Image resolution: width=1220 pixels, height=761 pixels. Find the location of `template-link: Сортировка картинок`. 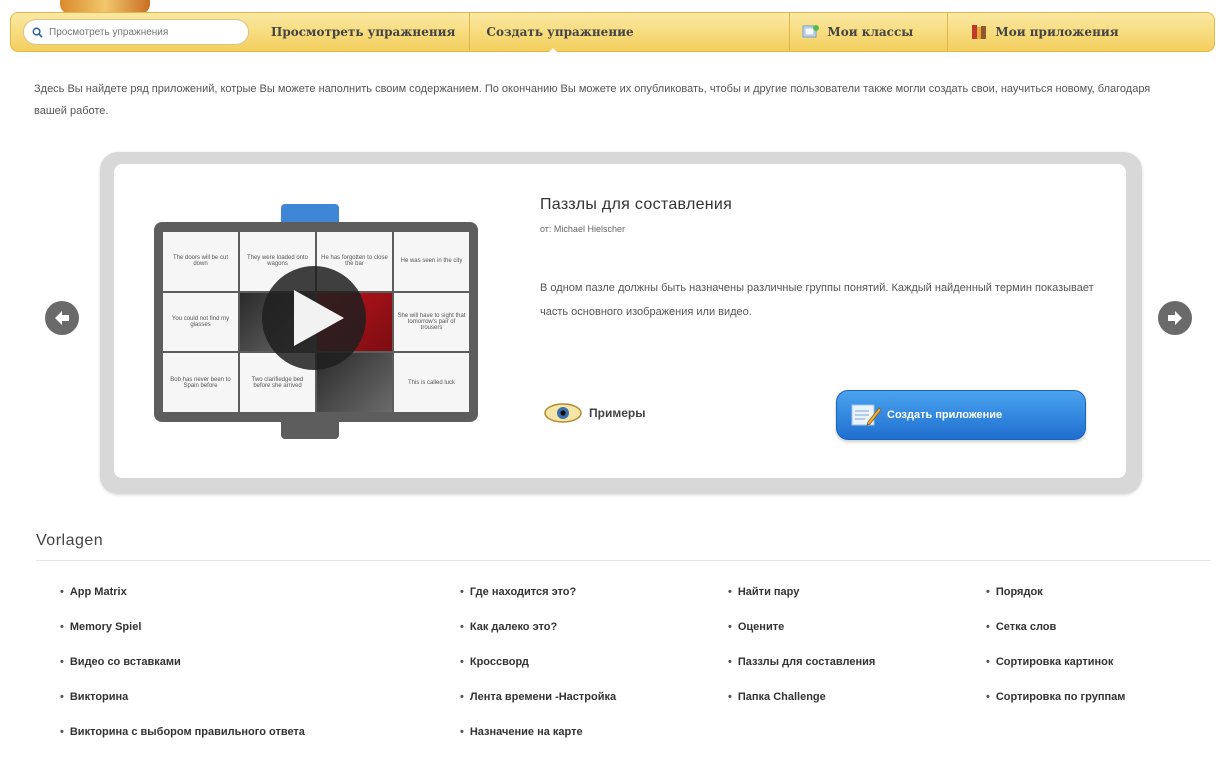

template-link: Сортировка картинок is located at coordinates (1055, 673).